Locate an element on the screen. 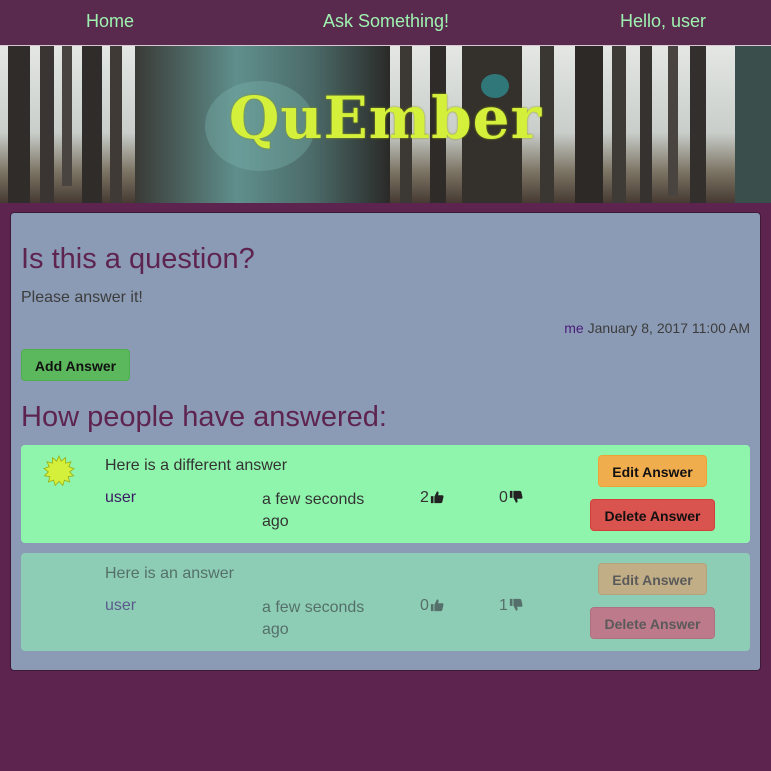 The image size is (771, 771). upvote-control: 2 is located at coordinates (432, 498).